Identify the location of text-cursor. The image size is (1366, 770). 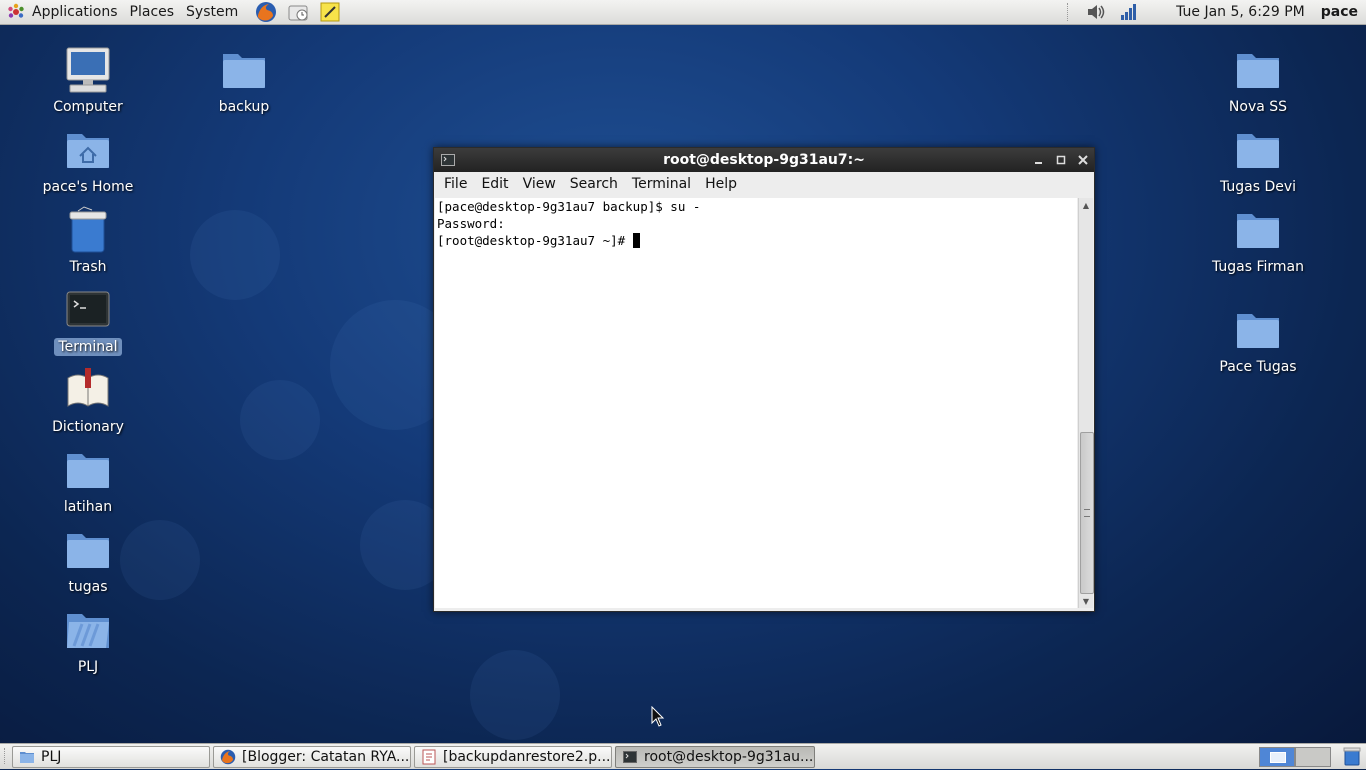
(636, 240).